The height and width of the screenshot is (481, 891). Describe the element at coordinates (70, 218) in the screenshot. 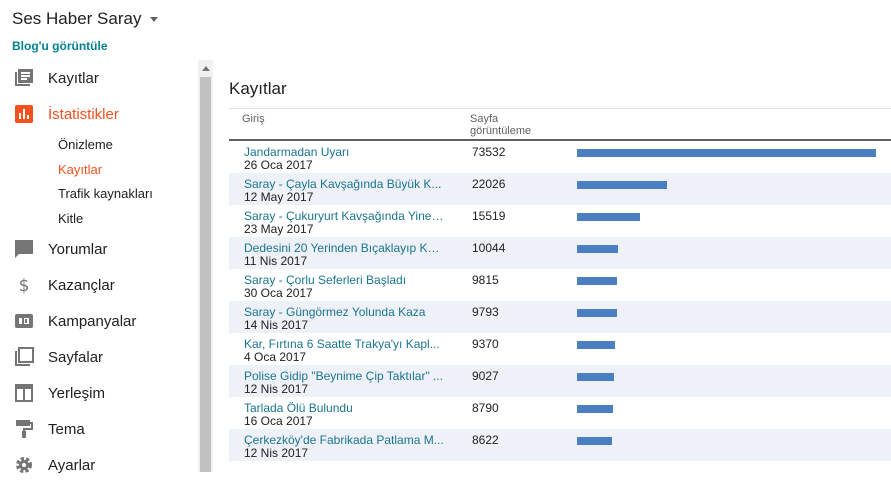

I see `subnav-item-audience: Kitle` at that location.